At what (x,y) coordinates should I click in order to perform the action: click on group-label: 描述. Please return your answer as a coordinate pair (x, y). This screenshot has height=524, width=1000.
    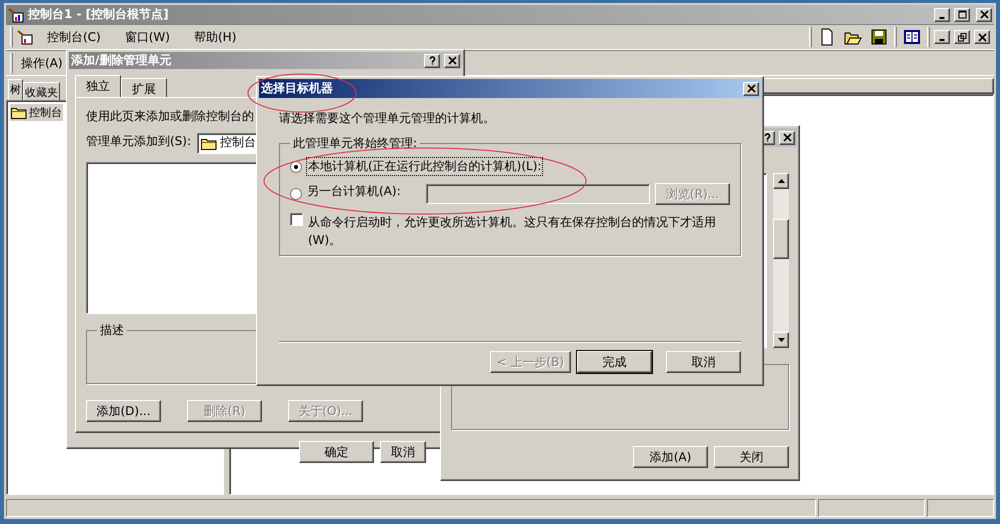
    Looking at the image, I should click on (112, 330).